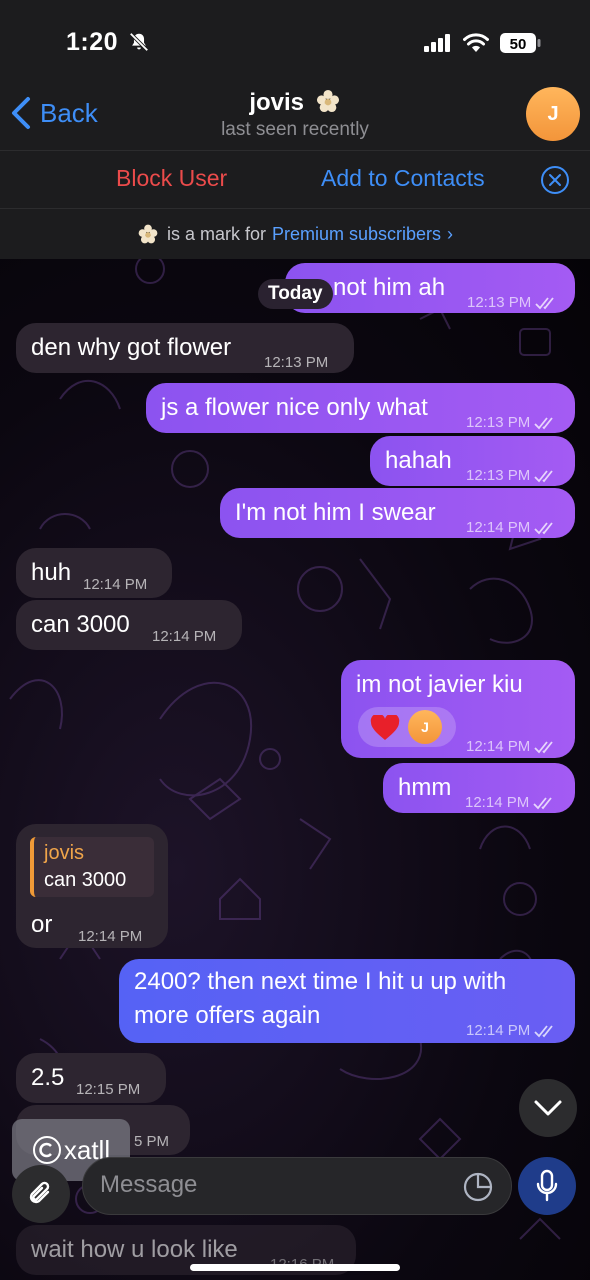 The height and width of the screenshot is (1280, 590). I want to click on voice-message-button, so click(547, 1186).